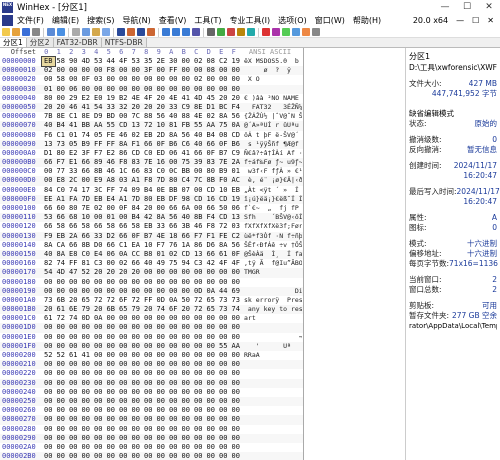  Describe the element at coordinates (186, 107) in the screenshot. I see `hex-byte: C9` at that location.